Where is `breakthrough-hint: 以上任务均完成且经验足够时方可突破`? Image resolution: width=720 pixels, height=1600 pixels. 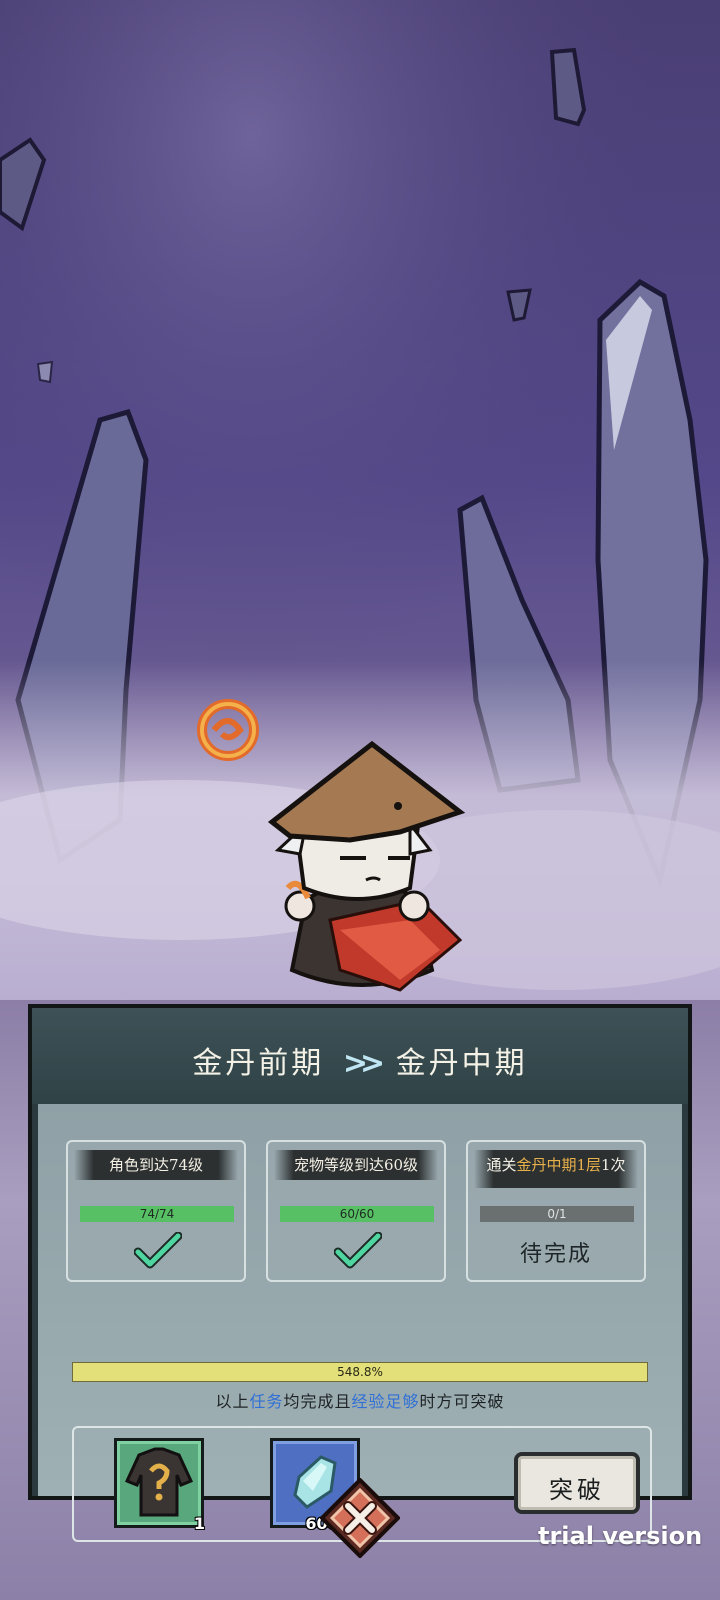
breakthrough-hint: 以上任务均完成且经验足够时方可突破 is located at coordinates (360, 1400).